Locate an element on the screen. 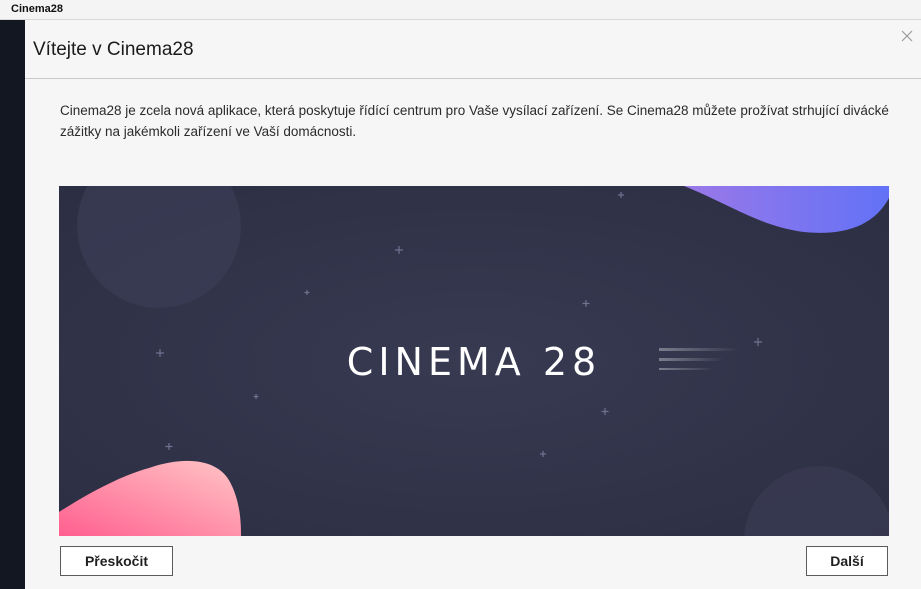 The width and height of the screenshot is (921, 589). cinema28-logo: CINEMA 28 is located at coordinates (474, 362).